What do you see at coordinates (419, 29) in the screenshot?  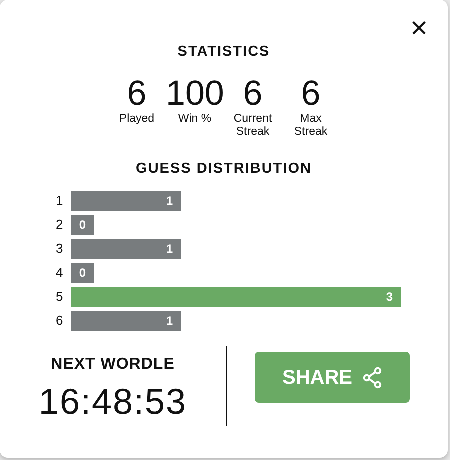 I see `close-button: ×` at bounding box center [419, 29].